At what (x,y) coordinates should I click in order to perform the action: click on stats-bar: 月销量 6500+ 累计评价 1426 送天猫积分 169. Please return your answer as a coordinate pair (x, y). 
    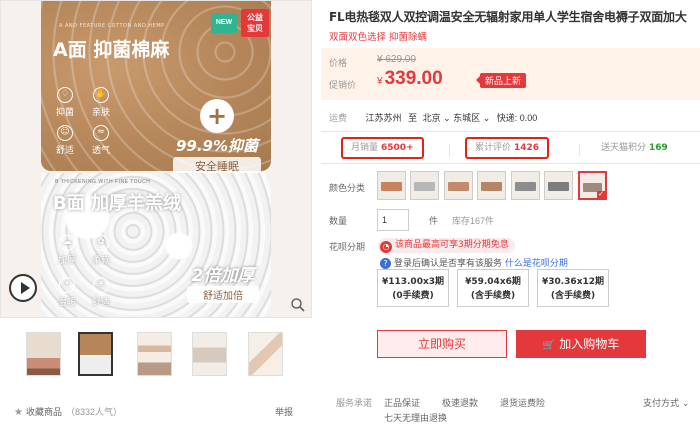
    Looking at the image, I should click on (510, 146).